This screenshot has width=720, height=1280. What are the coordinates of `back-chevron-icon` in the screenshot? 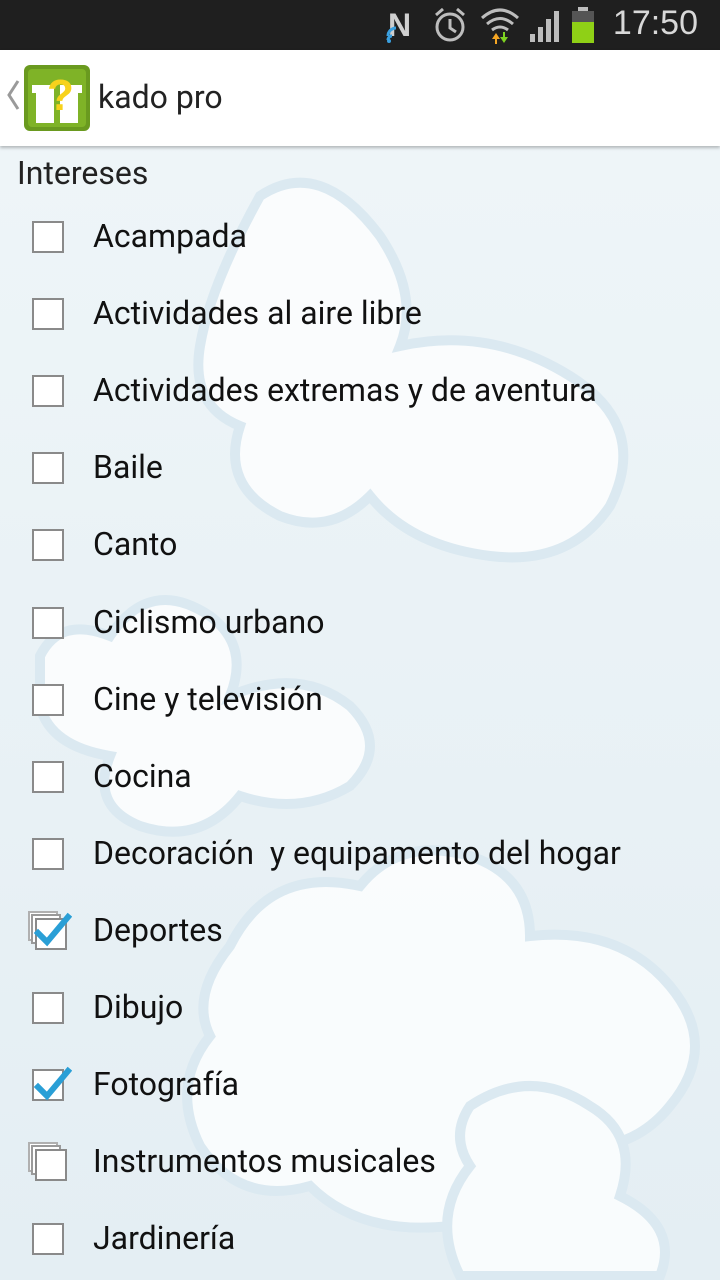 It's located at (13, 95).